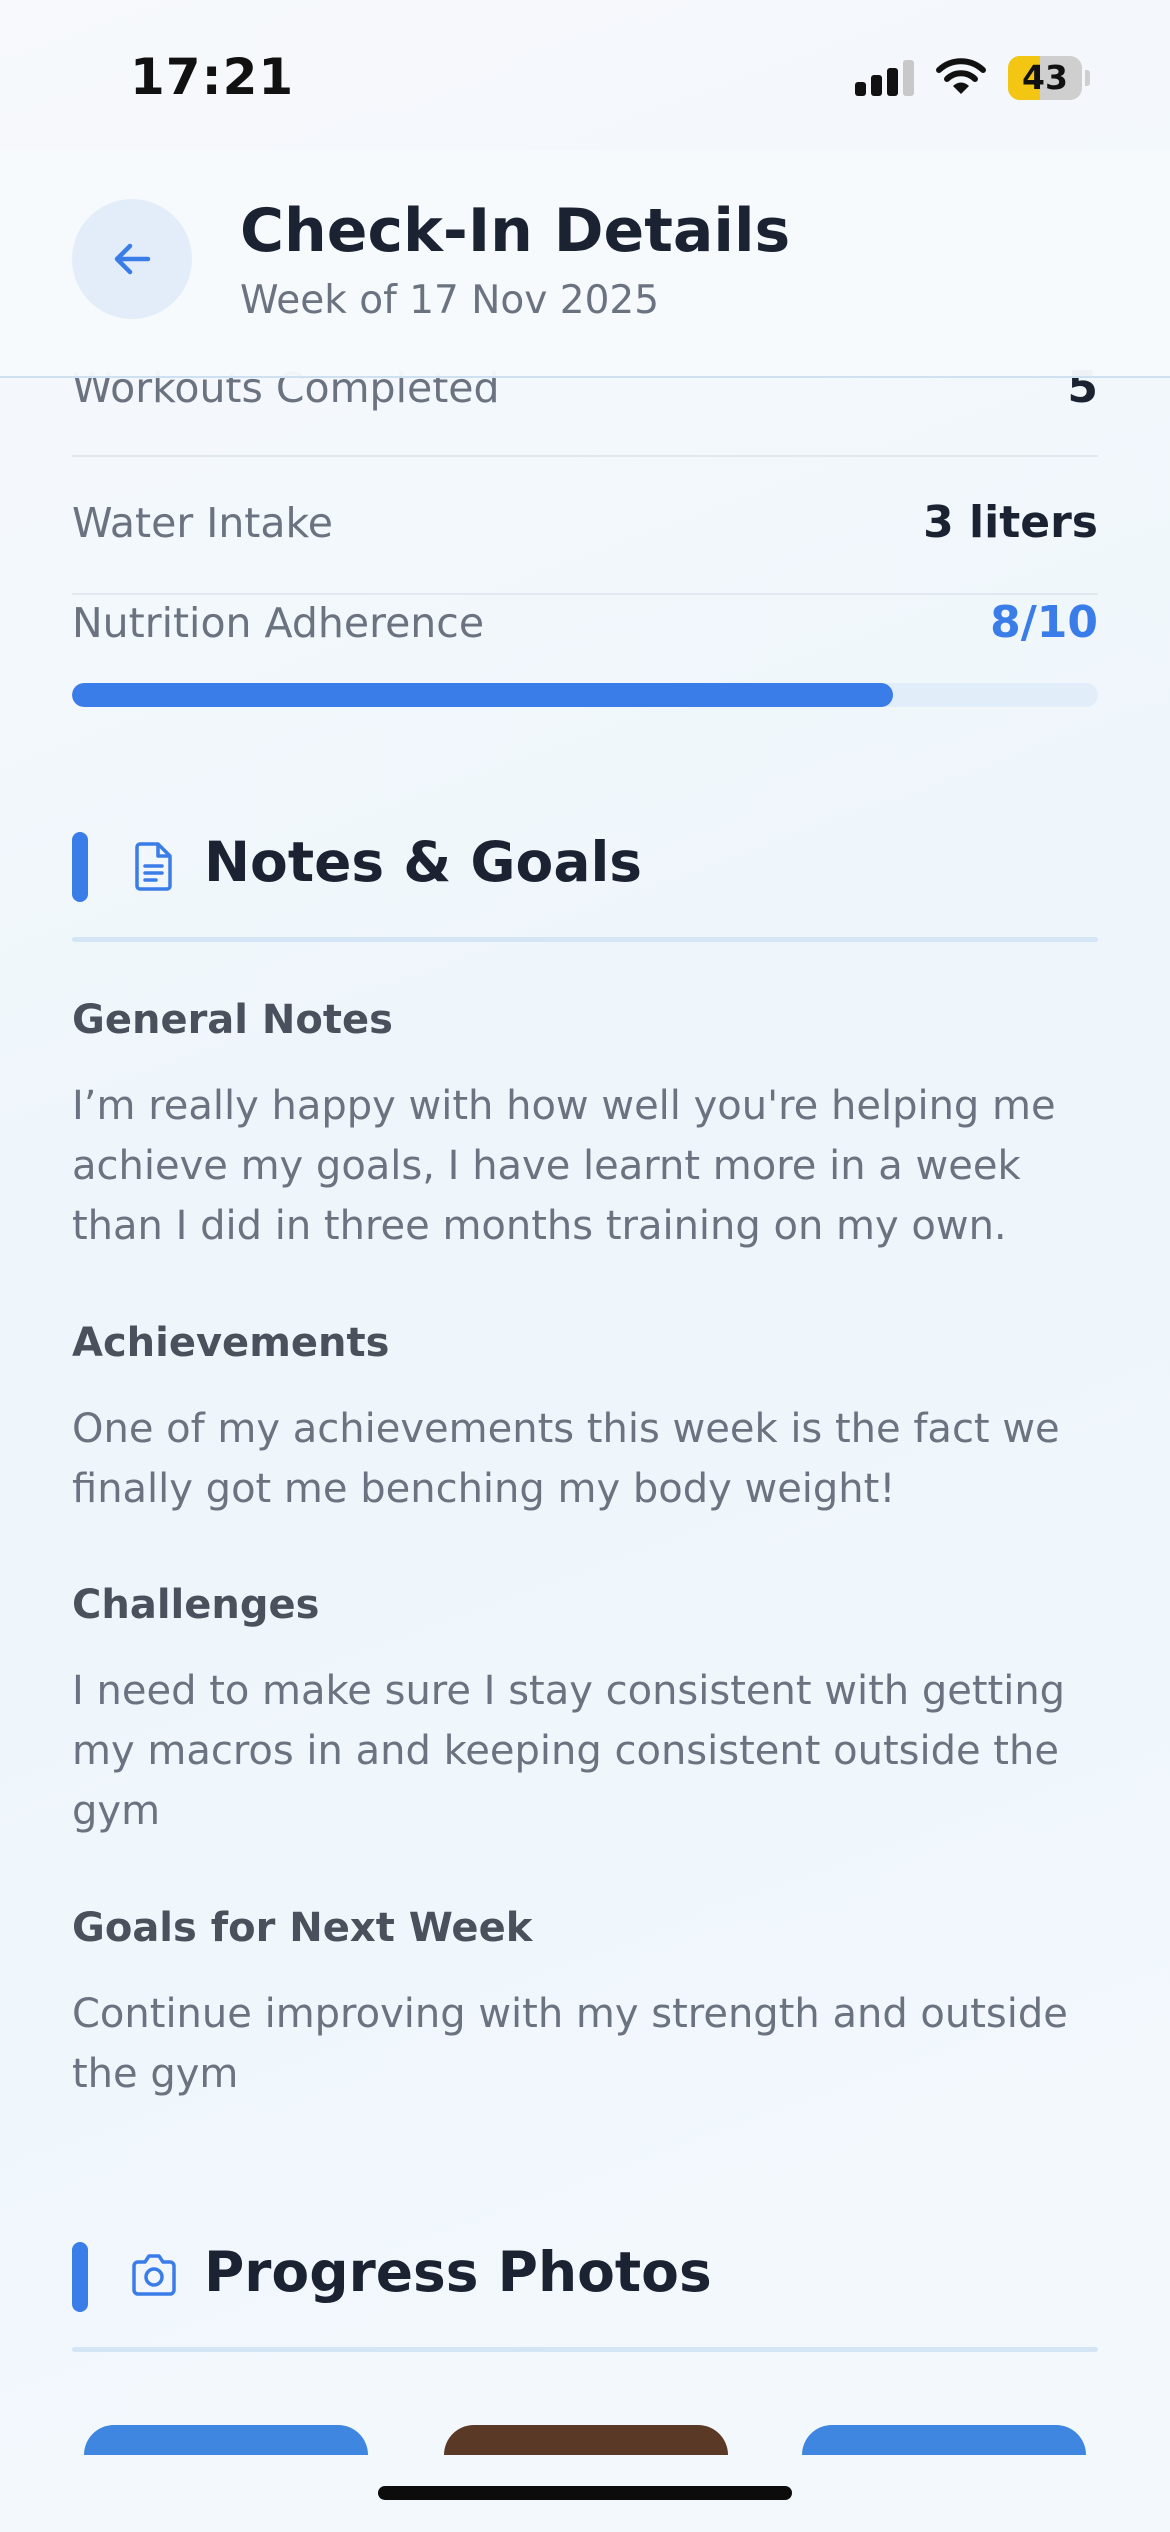  I want to click on nutrition-progress-fill, so click(482, 695).